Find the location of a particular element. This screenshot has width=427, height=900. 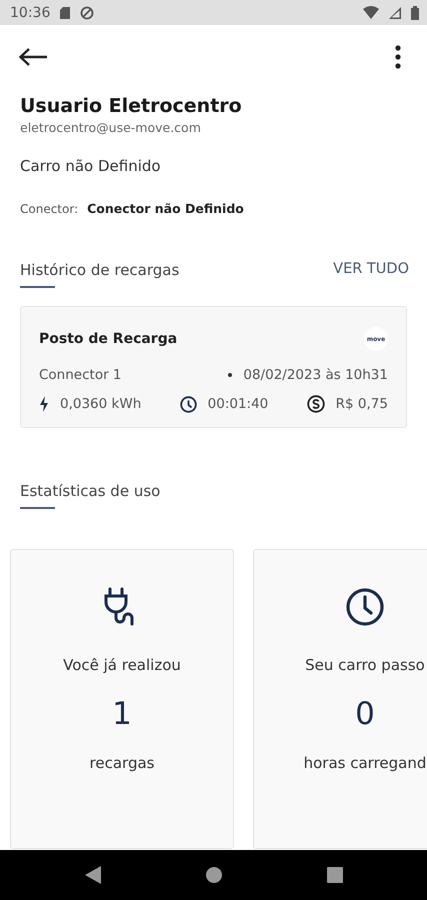

stat-unit: recargas is located at coordinates (122, 763).